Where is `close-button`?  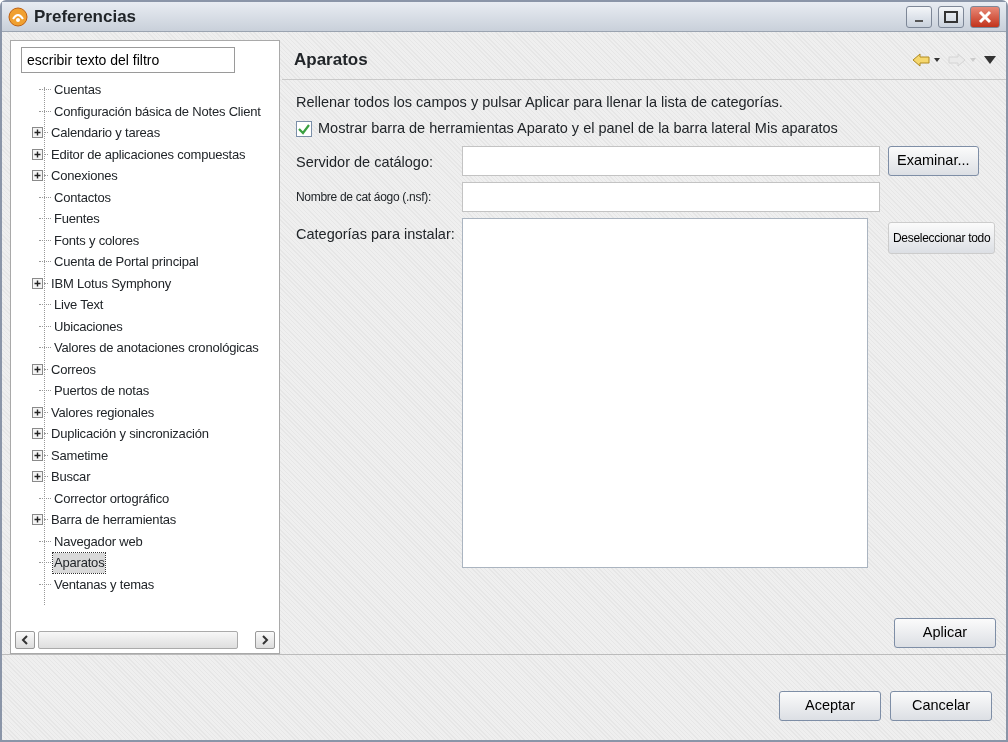
close-button is located at coordinates (985, 16).